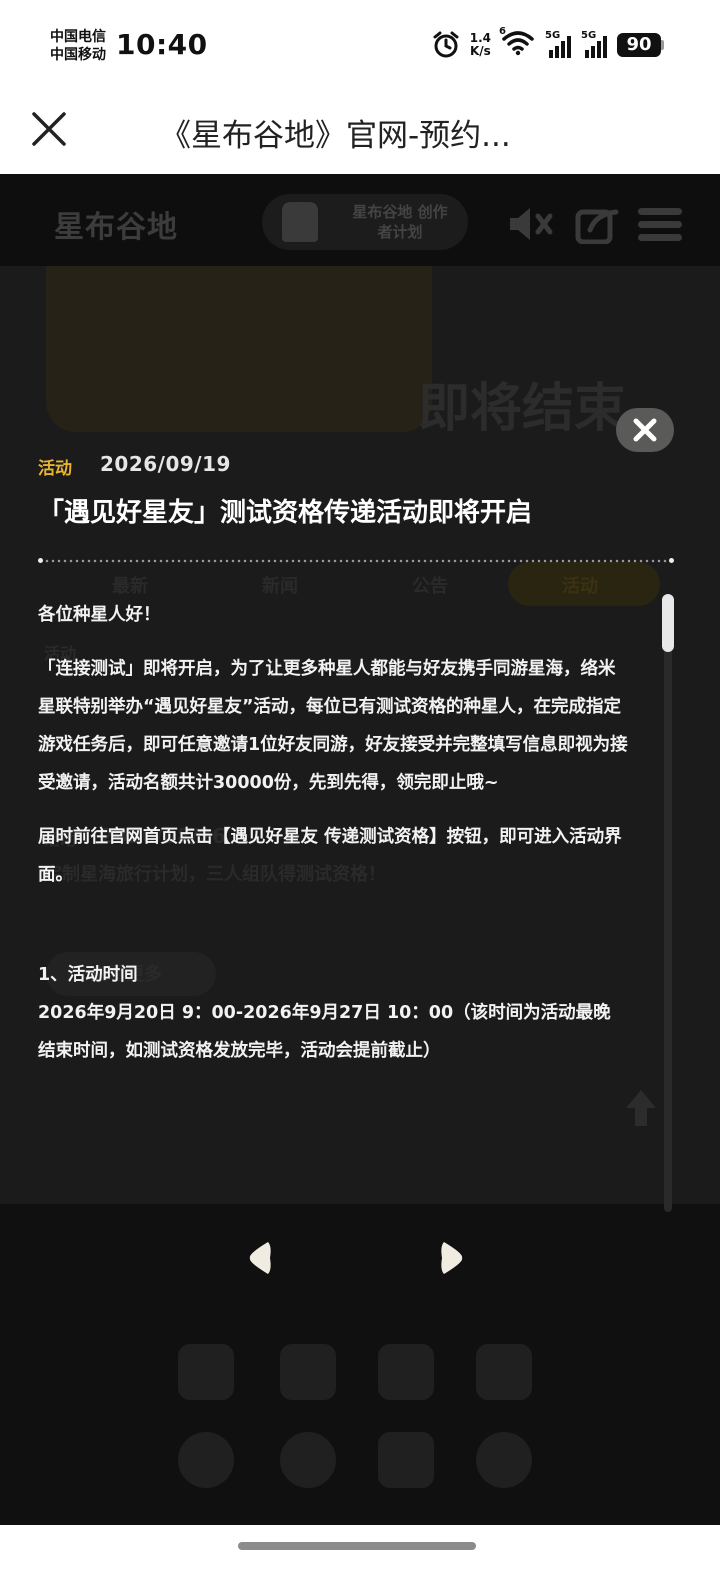 The image size is (720, 1585). I want to click on banner-illustration, so click(239, 349).